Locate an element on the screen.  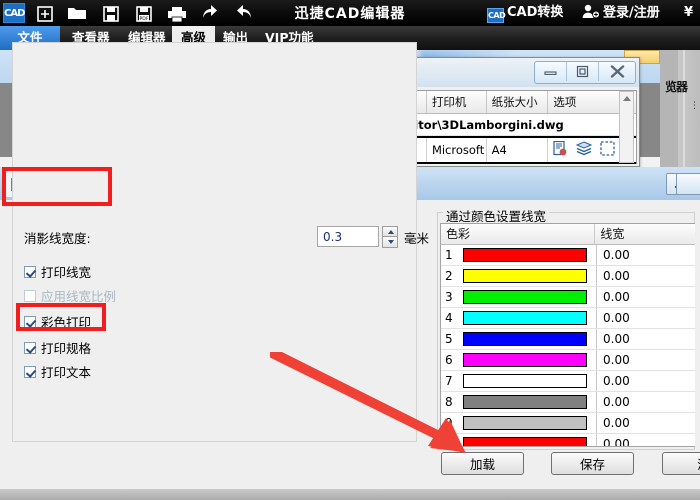
window-controls is located at coordinates (585, 72).